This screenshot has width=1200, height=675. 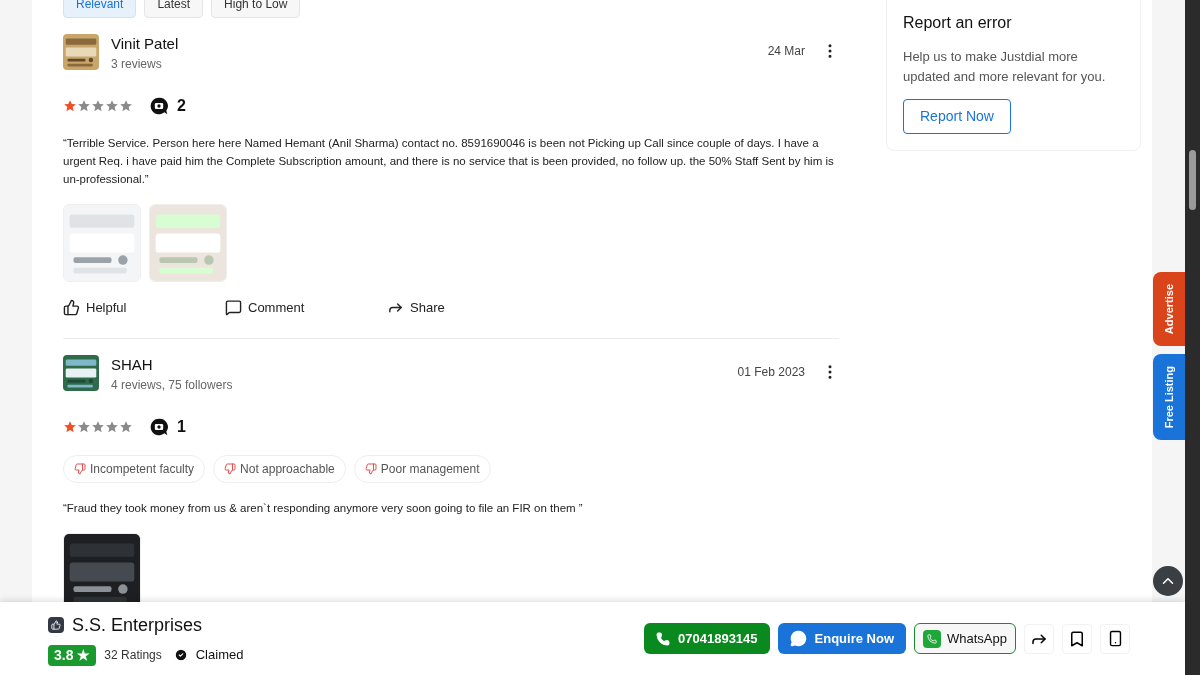 What do you see at coordinates (145, 44) in the screenshot?
I see `reviewer-name: Vinit Patel` at bounding box center [145, 44].